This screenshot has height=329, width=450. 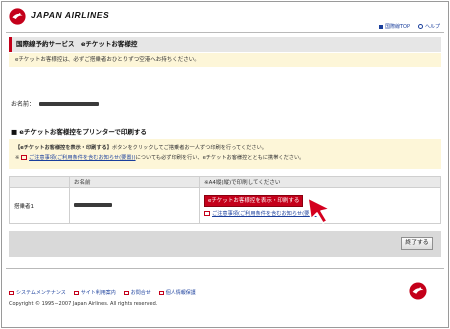 What do you see at coordinates (225, 16) in the screenshot?
I see `header: JAPAN AIRLINES 国際線TOP ヘルプ` at bounding box center [225, 16].